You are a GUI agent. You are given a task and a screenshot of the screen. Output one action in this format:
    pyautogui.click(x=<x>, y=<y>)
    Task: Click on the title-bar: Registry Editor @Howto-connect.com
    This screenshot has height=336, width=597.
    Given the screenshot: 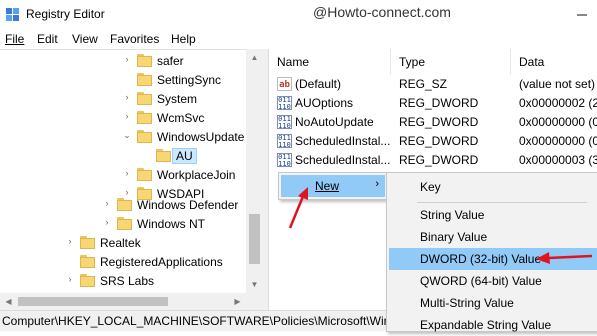 What is the action you would take?
    pyautogui.click(x=298, y=15)
    